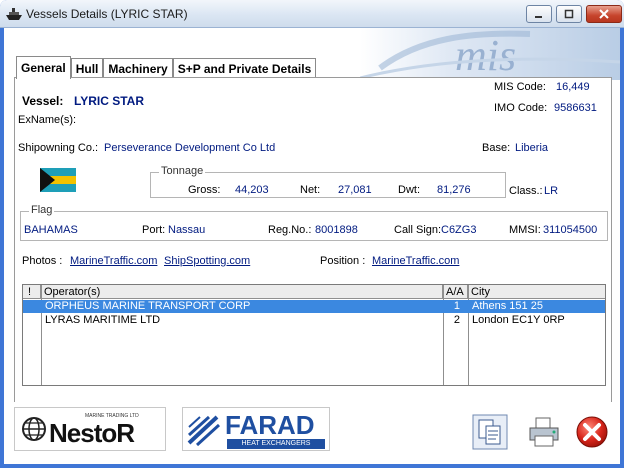  What do you see at coordinates (42, 261) in the screenshot?
I see `photos-label: Photos :` at bounding box center [42, 261].